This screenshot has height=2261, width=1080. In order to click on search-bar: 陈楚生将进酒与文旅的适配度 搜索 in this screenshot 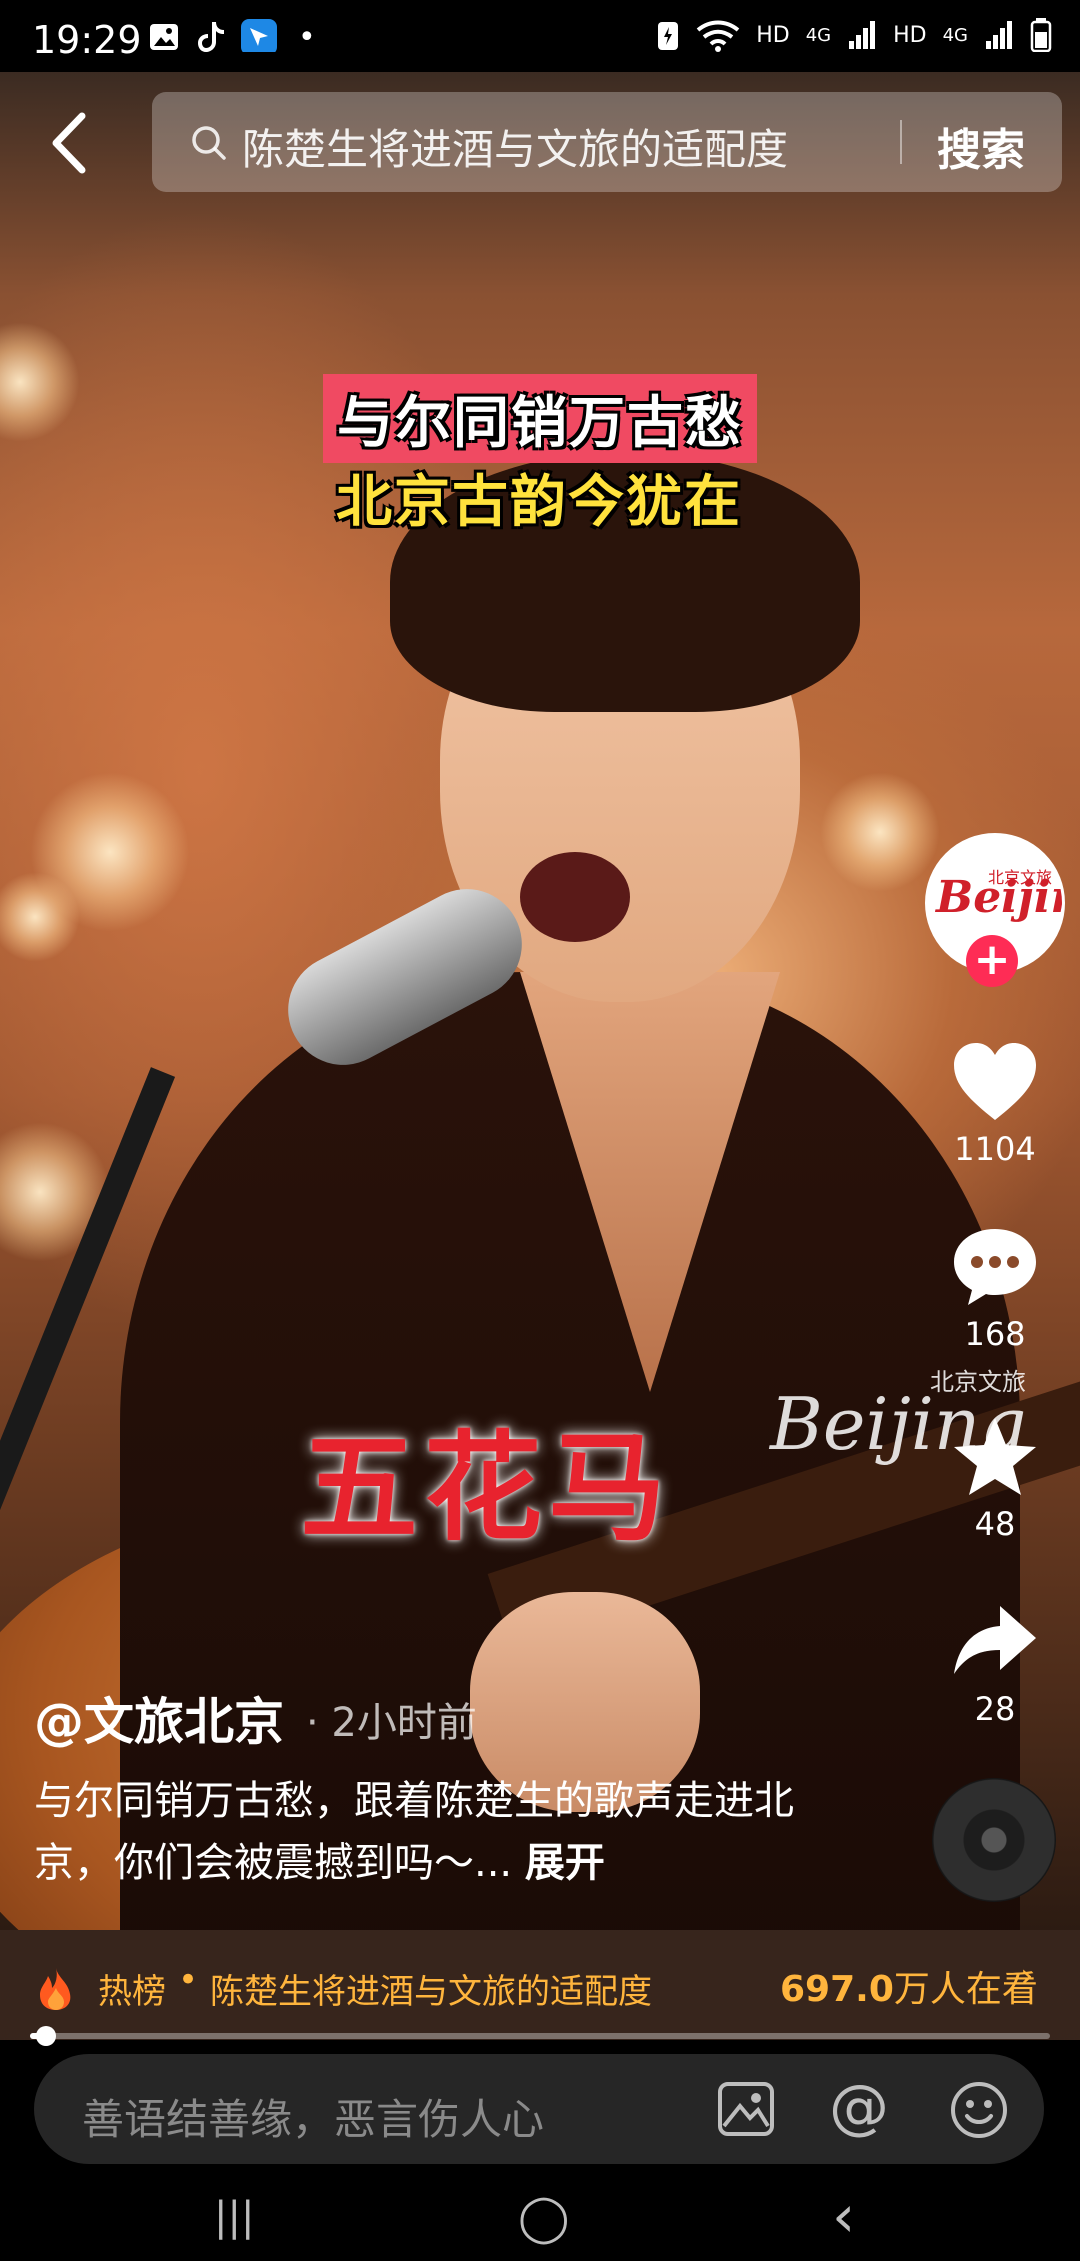, I will do `click(607, 142)`.